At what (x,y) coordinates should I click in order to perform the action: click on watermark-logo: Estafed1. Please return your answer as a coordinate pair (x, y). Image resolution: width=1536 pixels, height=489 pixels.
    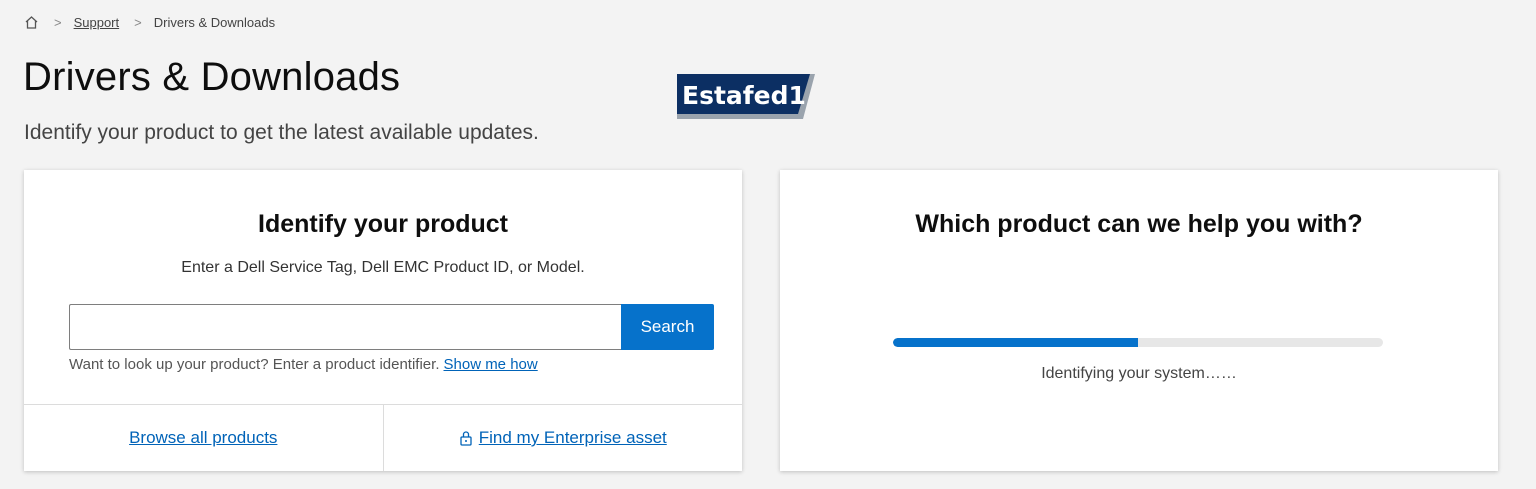
    Looking at the image, I should click on (746, 96).